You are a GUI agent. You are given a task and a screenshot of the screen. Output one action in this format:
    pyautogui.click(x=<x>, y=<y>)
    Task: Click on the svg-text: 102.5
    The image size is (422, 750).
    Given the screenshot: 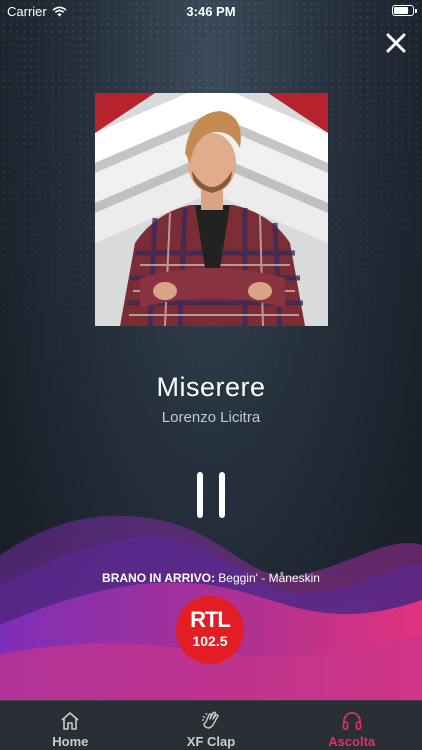 What is the action you would take?
    pyautogui.click(x=209, y=641)
    